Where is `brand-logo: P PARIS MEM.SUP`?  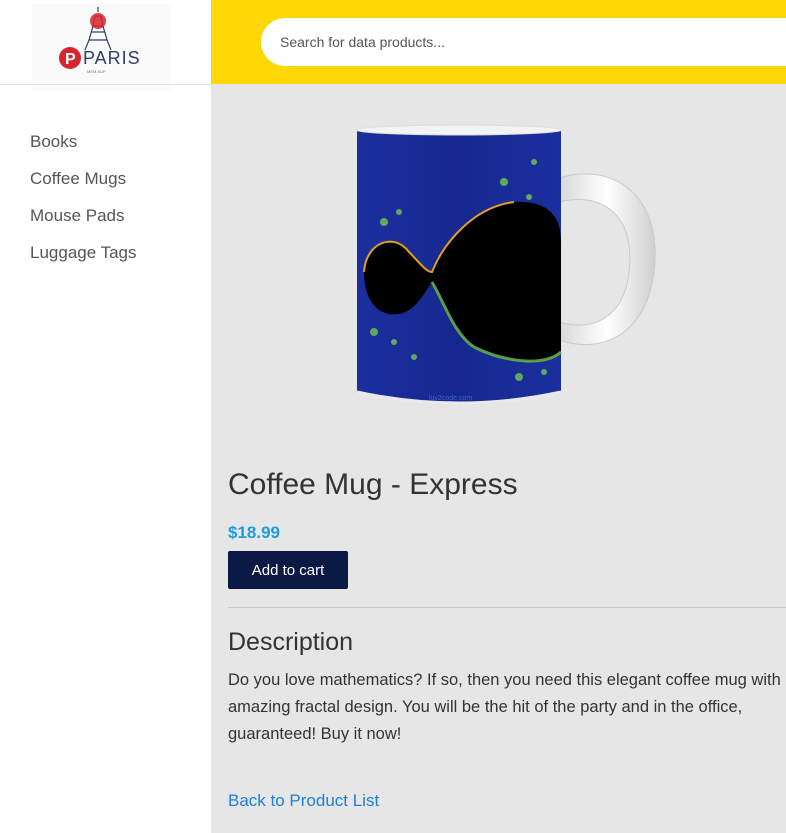
brand-logo: P PARIS MEM.SUP is located at coordinates (101, 47).